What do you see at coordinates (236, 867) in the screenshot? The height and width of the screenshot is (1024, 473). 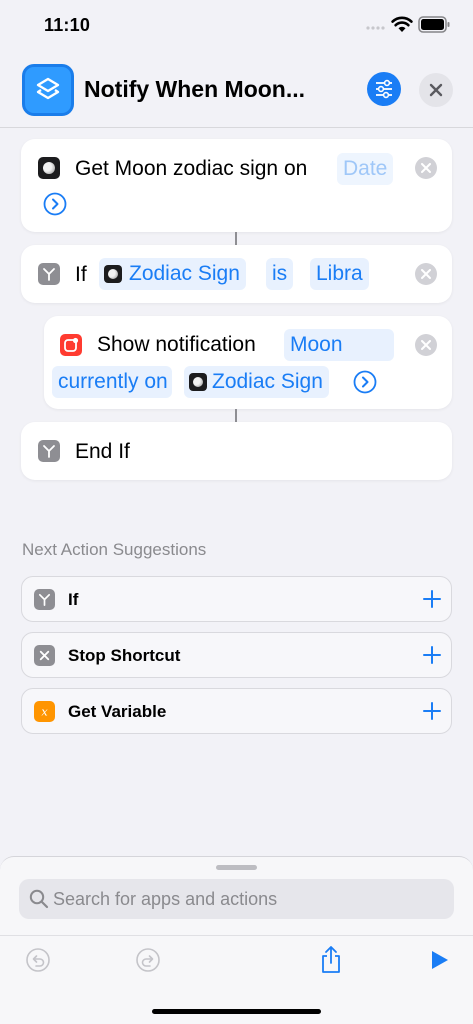 I see `sheet-grabber` at bounding box center [236, 867].